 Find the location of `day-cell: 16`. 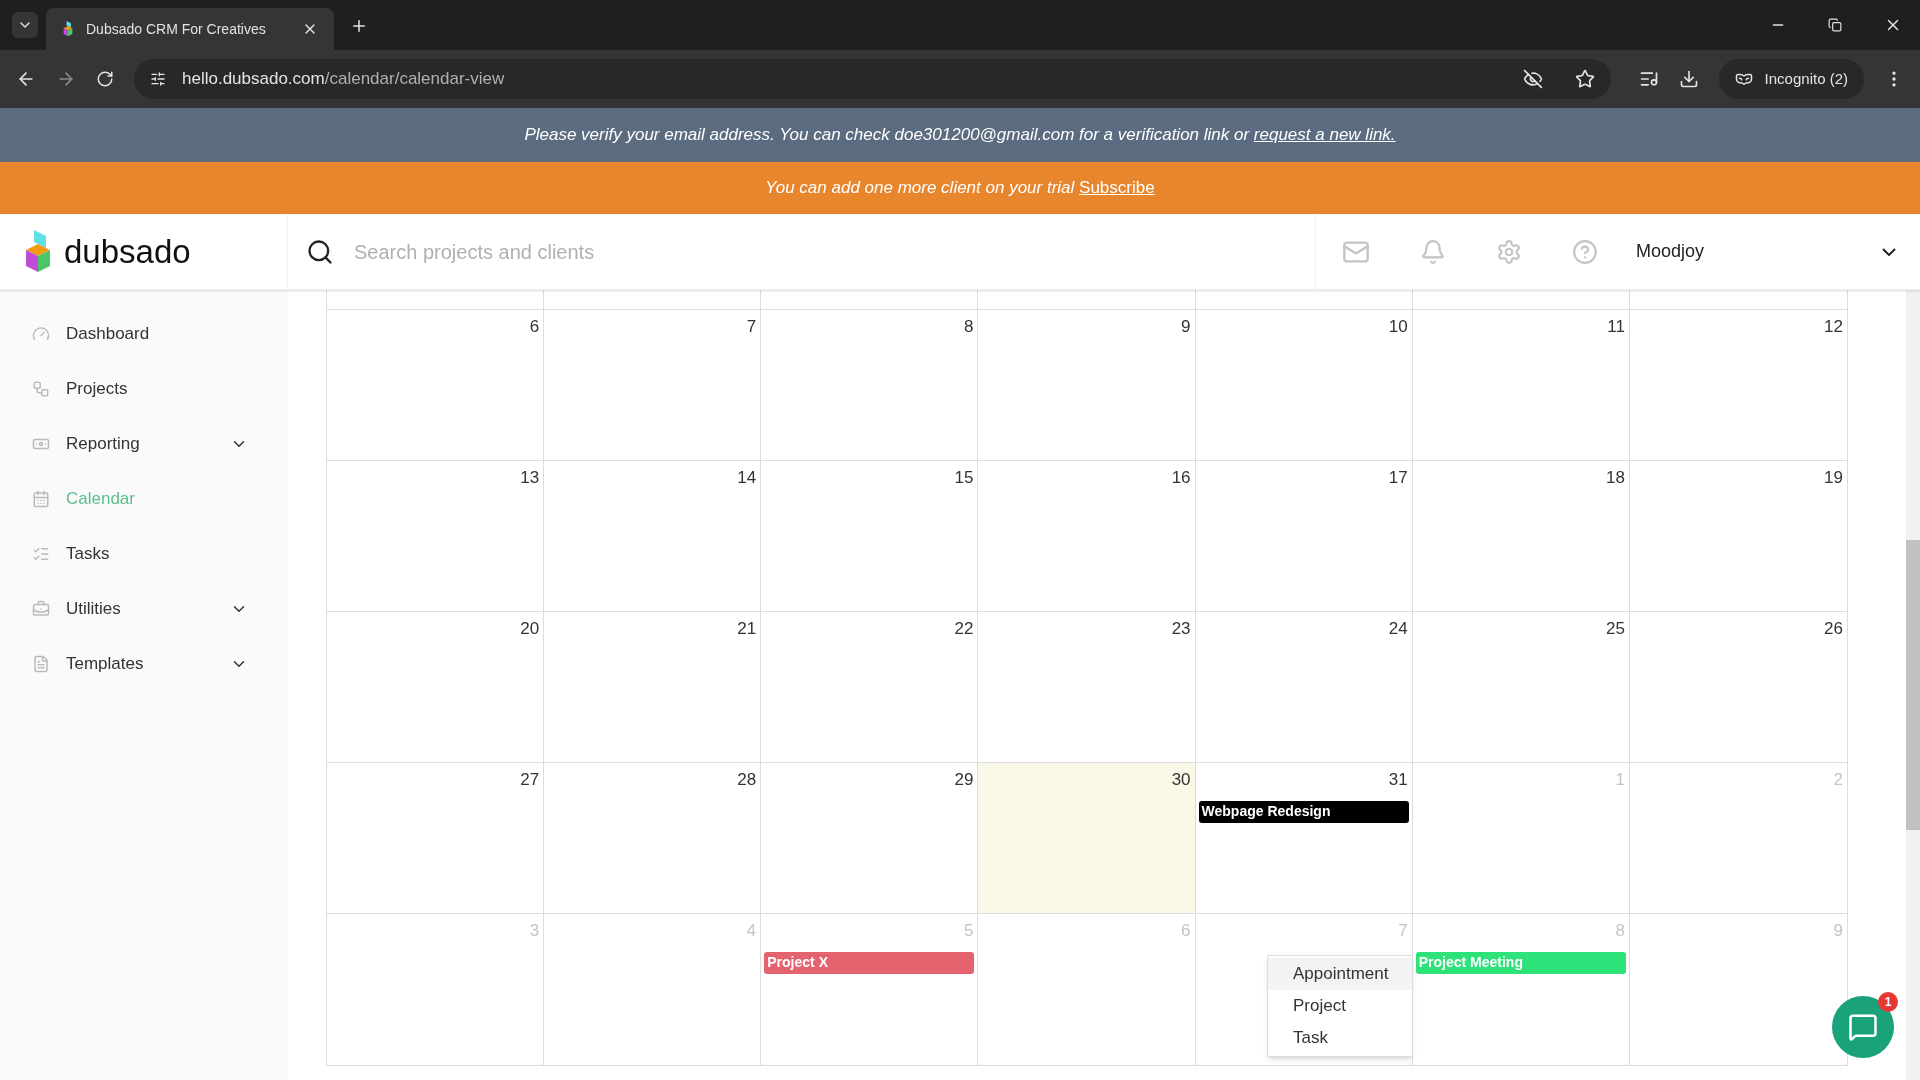

day-cell: 16 is located at coordinates (1087, 536).